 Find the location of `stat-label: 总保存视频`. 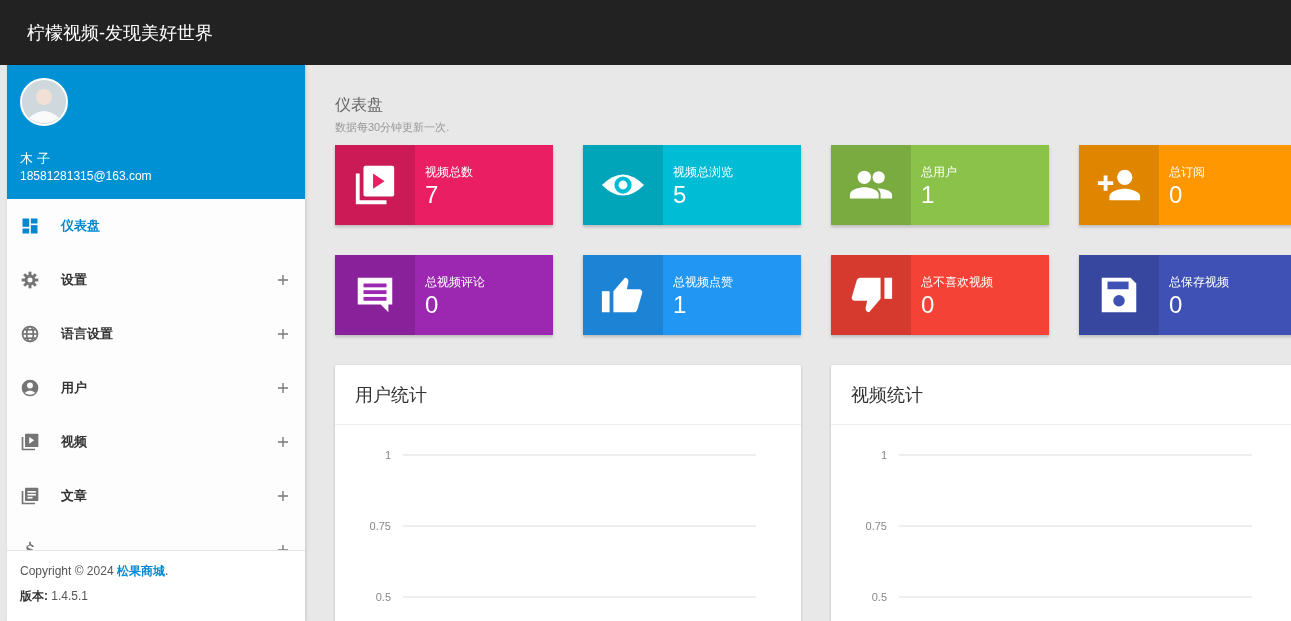

stat-label: 总保存视频 is located at coordinates (1199, 282).